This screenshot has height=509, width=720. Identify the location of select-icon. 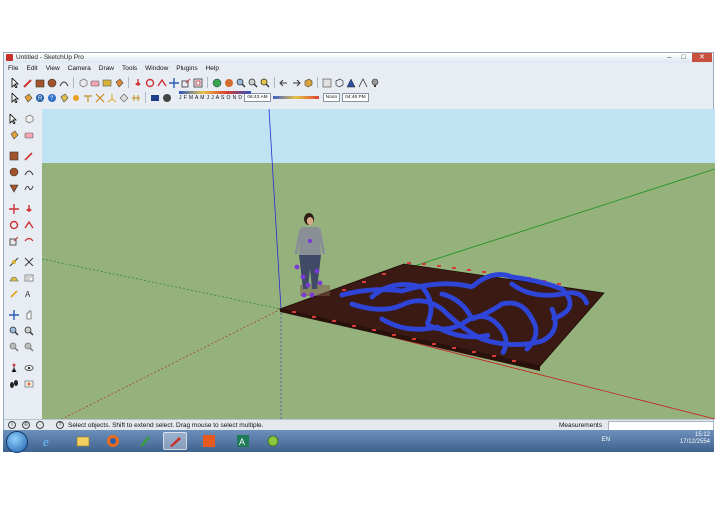
(15, 82).